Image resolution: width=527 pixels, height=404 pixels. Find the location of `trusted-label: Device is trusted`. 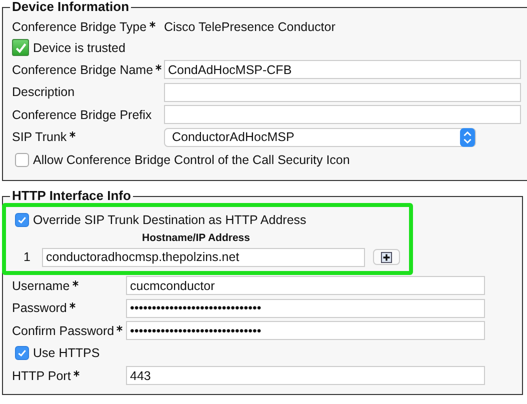

trusted-label: Device is trusted is located at coordinates (79, 47).